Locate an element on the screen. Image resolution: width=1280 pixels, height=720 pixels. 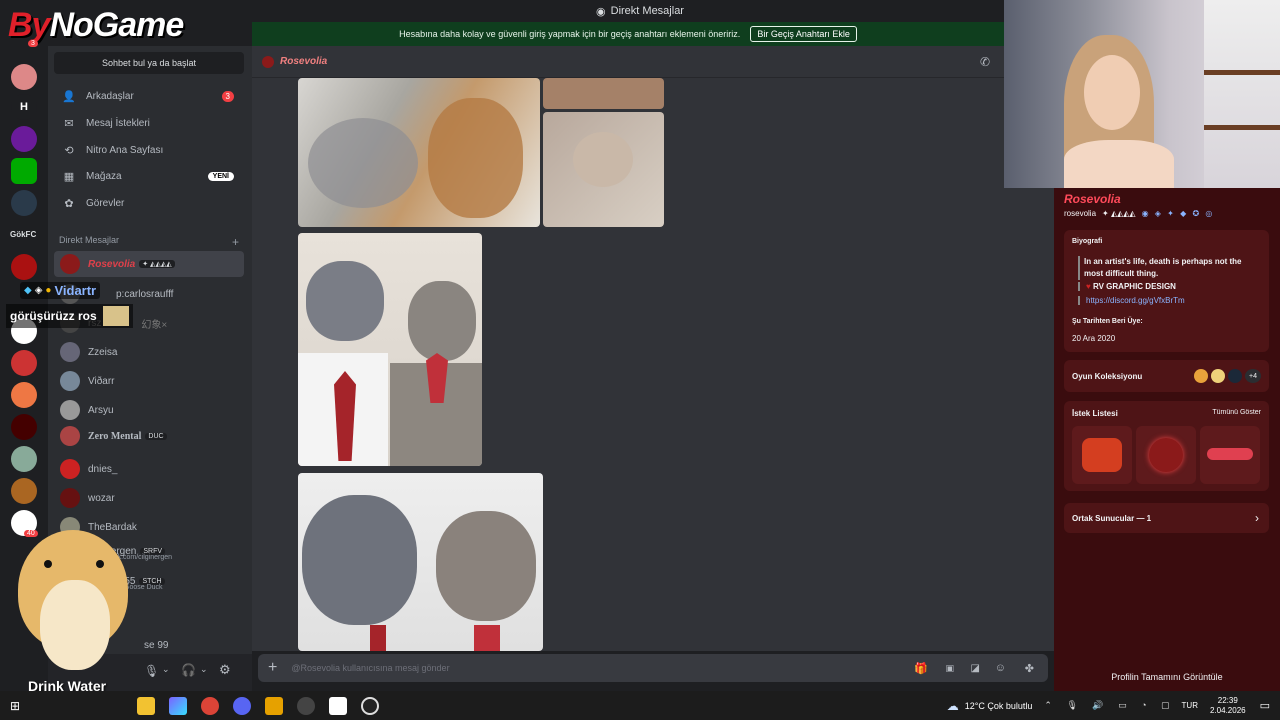
stream-chat-overlay: ◆ ◈ ● Vidartr görüşürüzz ros is located at coordinates (150, 307).